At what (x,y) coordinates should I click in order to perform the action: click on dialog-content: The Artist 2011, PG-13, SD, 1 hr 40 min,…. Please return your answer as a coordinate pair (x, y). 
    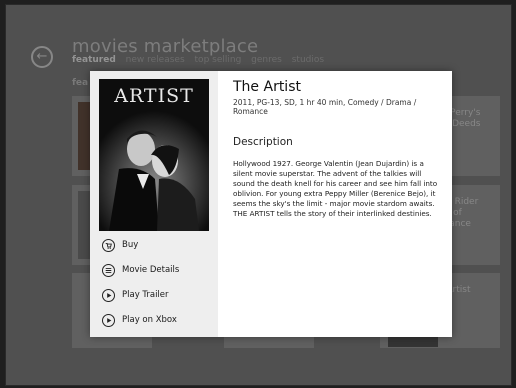
    Looking at the image, I should click on (338, 149).